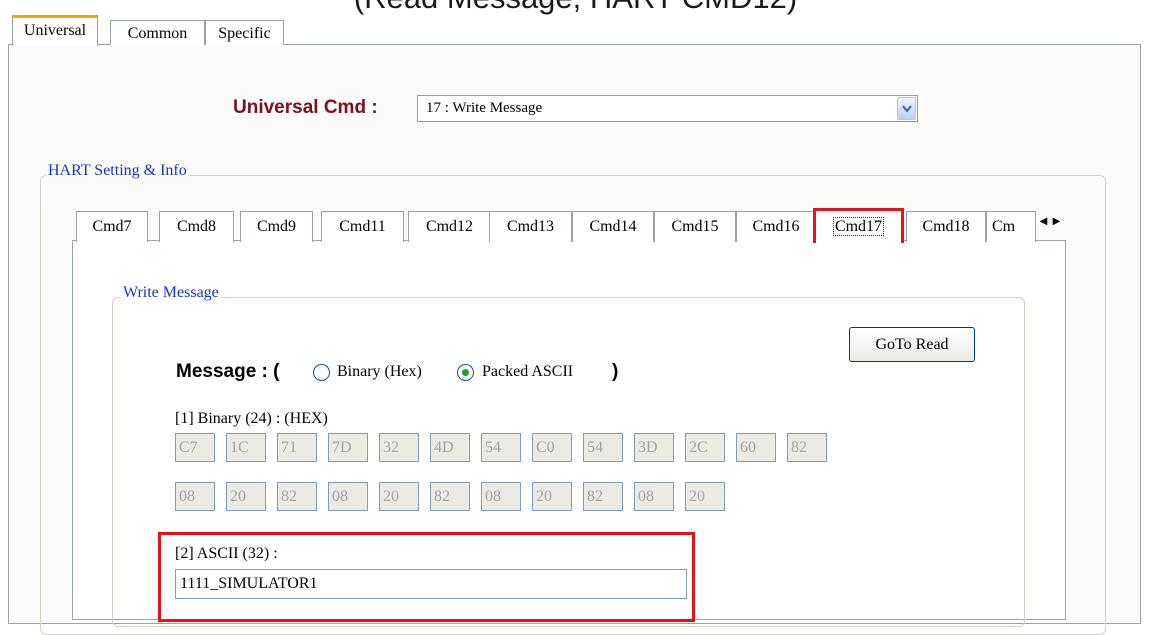 This screenshot has width=1151, height=635. What do you see at coordinates (246, 447) in the screenshot?
I see `hex-byte-field: 1C` at bounding box center [246, 447].